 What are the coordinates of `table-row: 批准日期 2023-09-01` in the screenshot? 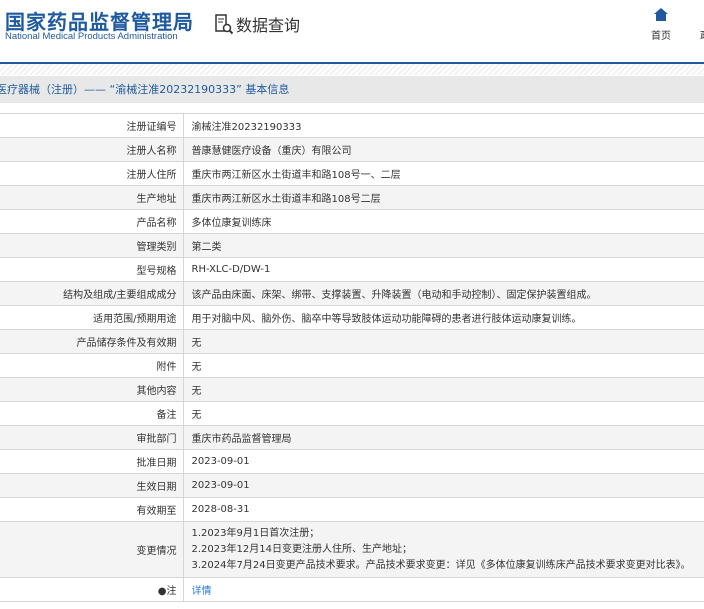 It's located at (352, 461).